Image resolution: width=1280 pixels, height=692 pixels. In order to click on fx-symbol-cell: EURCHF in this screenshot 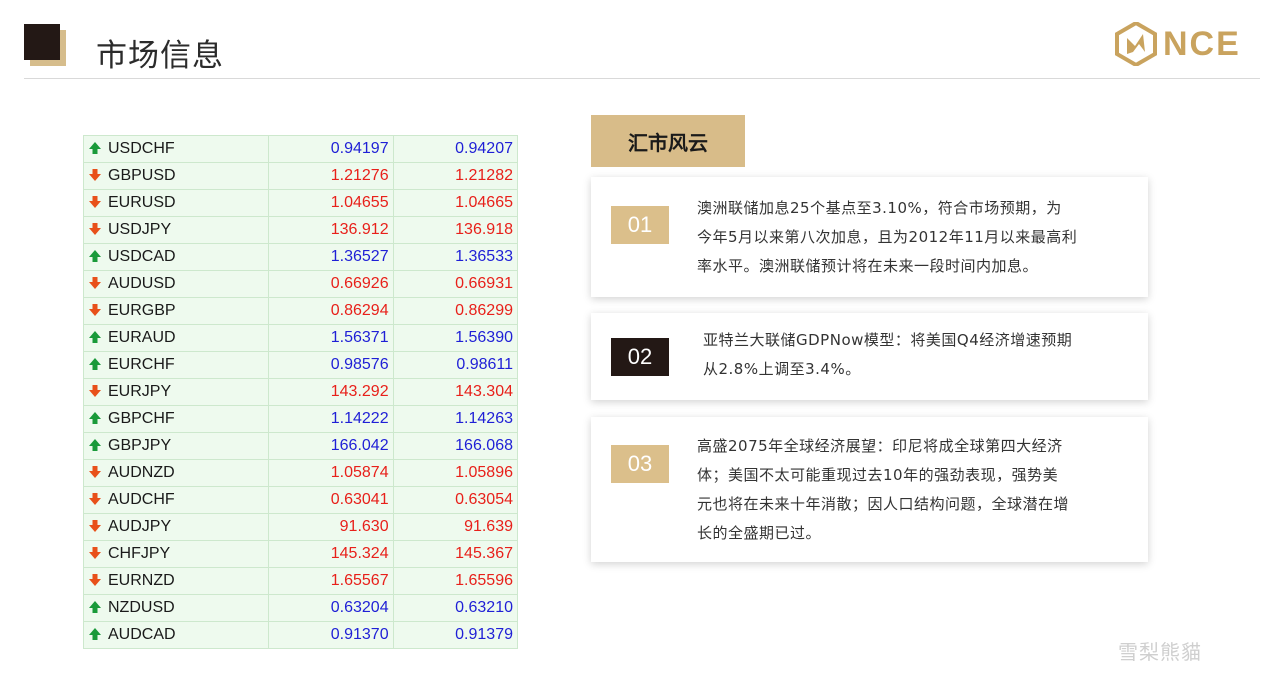, I will do `click(176, 365)`.